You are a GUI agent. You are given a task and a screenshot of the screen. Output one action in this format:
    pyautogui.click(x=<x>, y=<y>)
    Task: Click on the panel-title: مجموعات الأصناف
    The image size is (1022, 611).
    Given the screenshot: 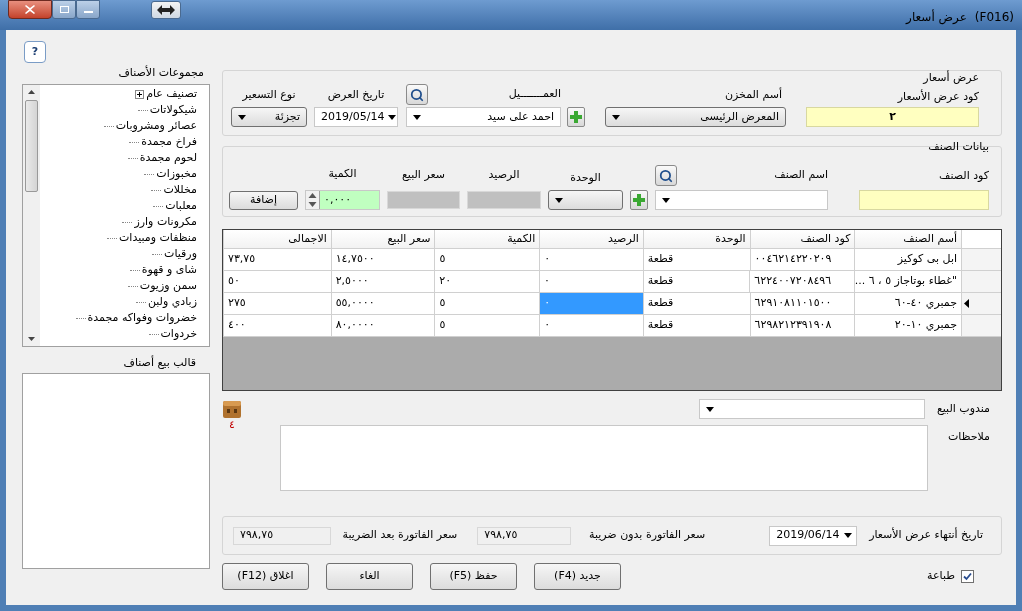 What is the action you would take?
    pyautogui.click(x=161, y=73)
    